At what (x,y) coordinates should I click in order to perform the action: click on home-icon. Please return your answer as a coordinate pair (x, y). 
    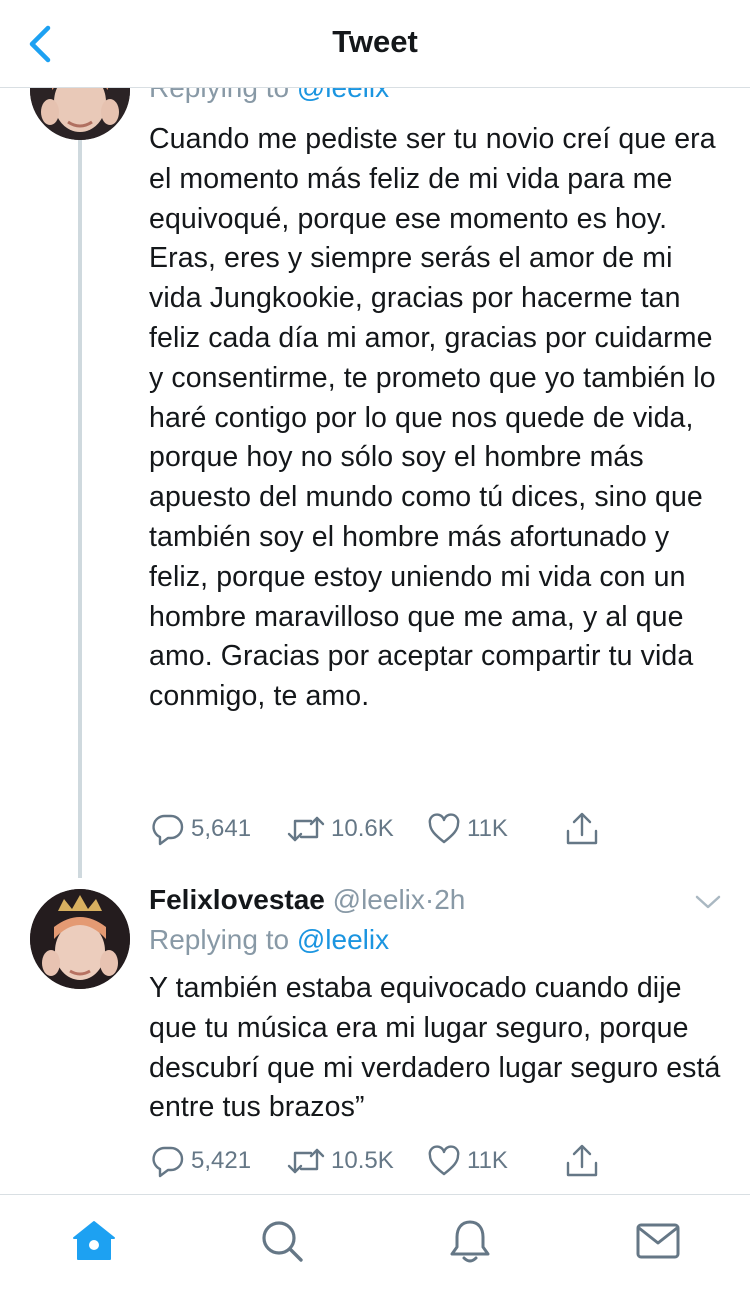
    Looking at the image, I should click on (94, 1240).